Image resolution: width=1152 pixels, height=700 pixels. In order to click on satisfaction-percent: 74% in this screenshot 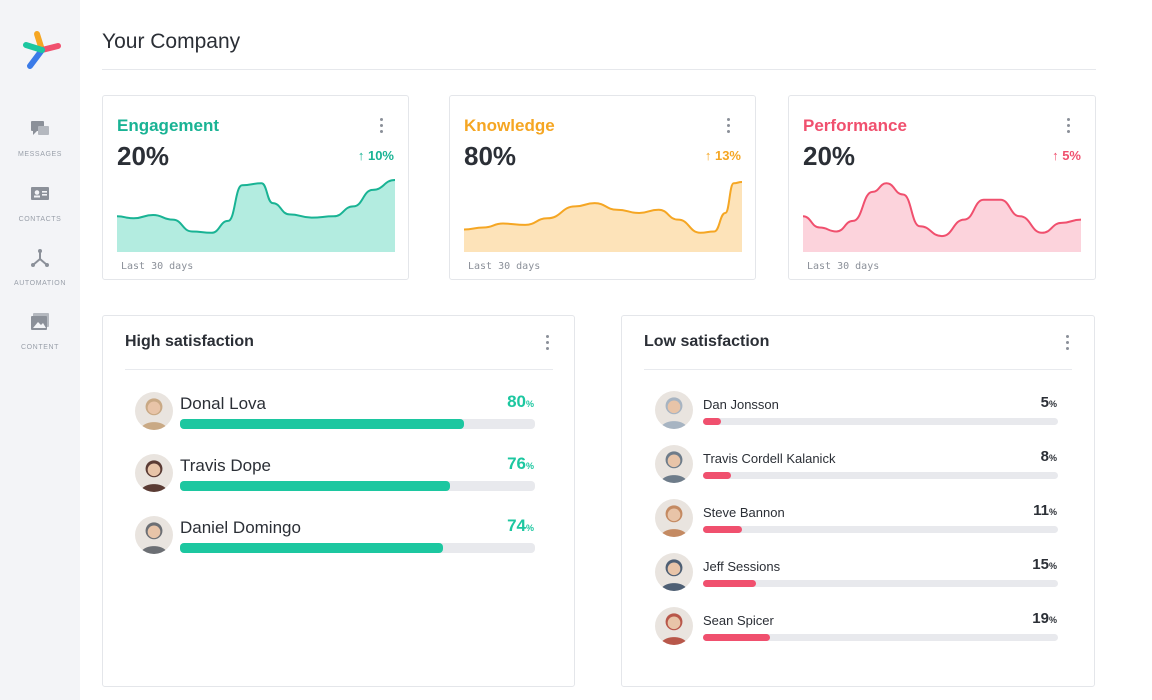, I will do `click(520, 526)`.